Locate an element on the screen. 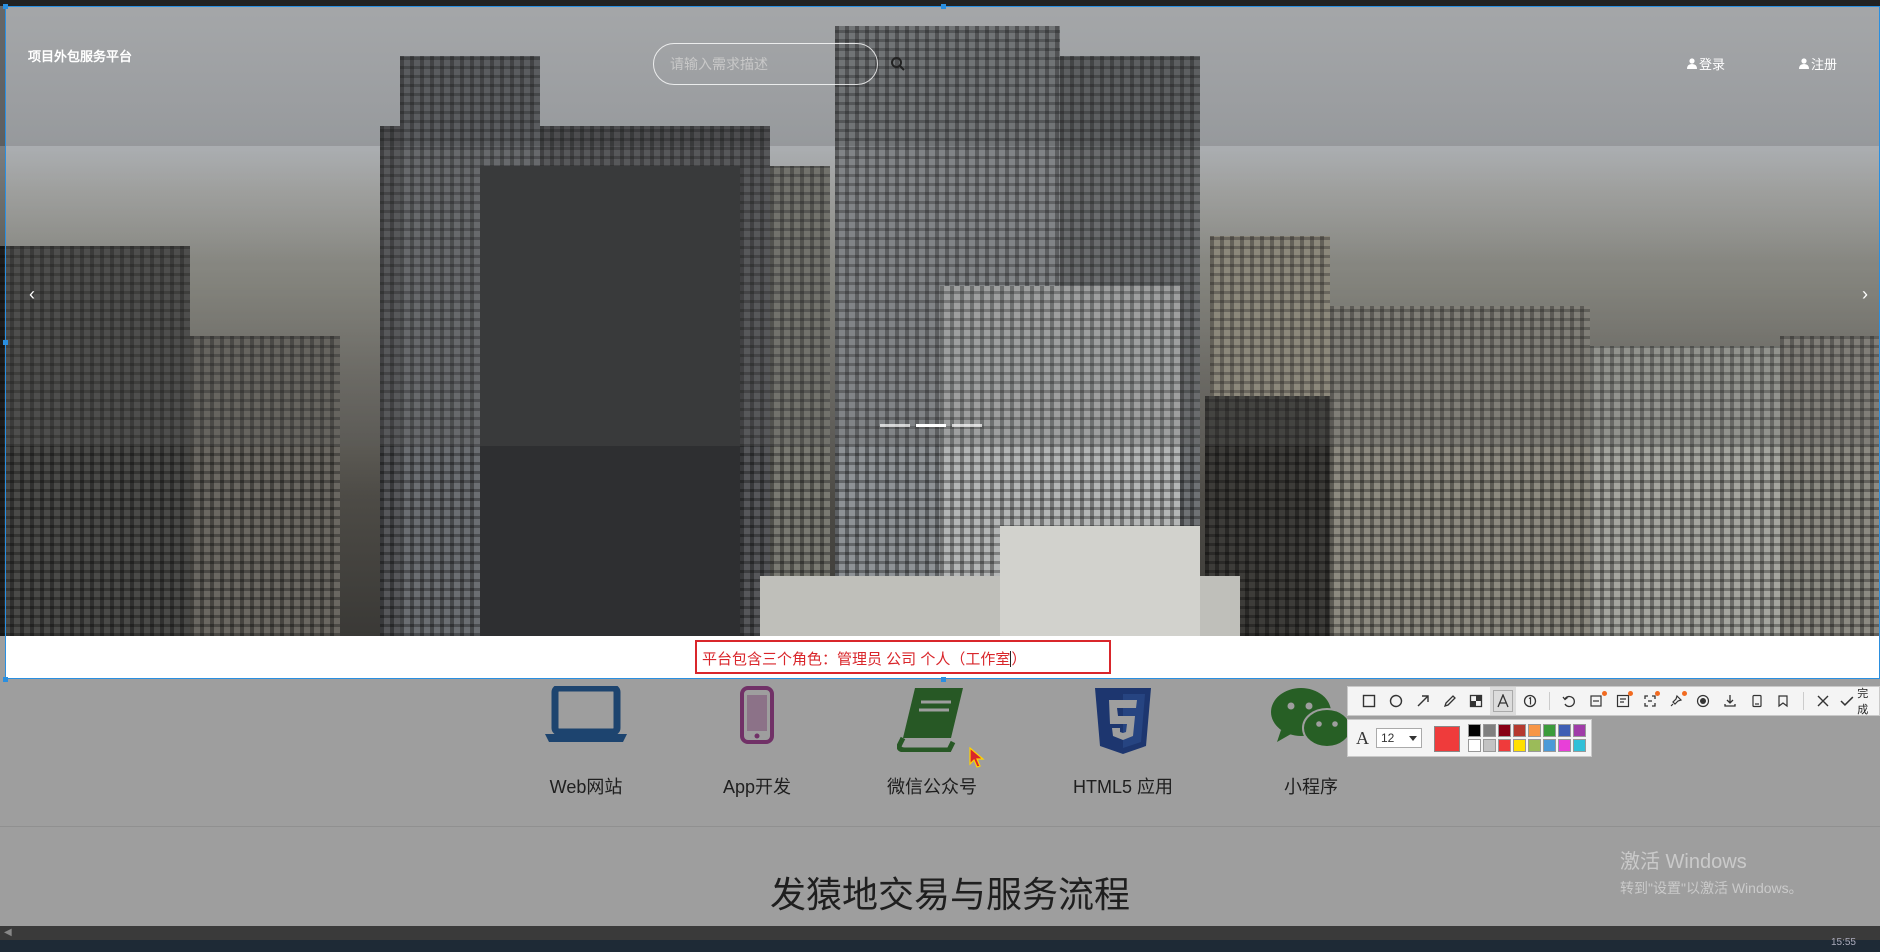 This screenshot has height=952, width=1880. arrow-icon is located at coordinates (1423, 701).